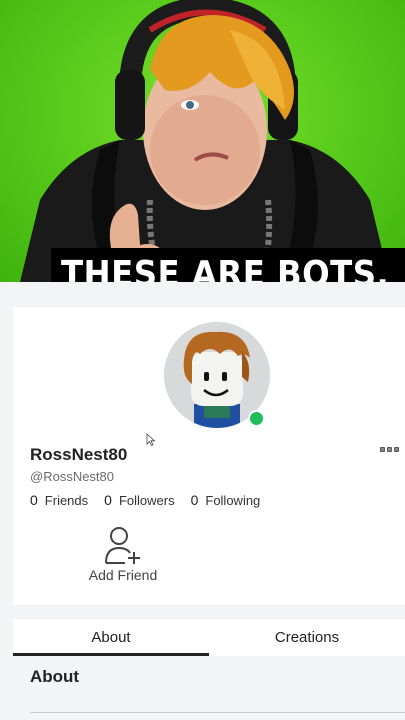 The image size is (405, 720). I want to click on caption-text: THESE ARE BOTS., so click(225, 268).